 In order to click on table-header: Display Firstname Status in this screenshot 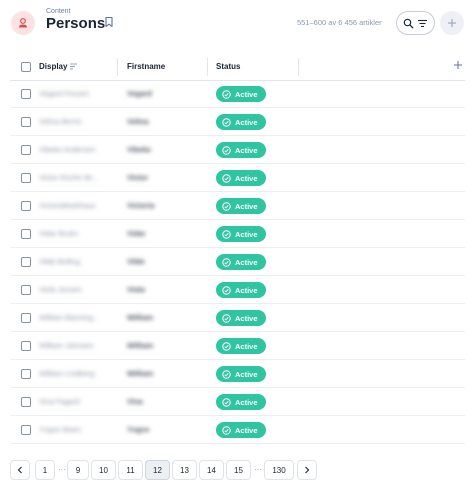, I will do `click(237, 67)`.